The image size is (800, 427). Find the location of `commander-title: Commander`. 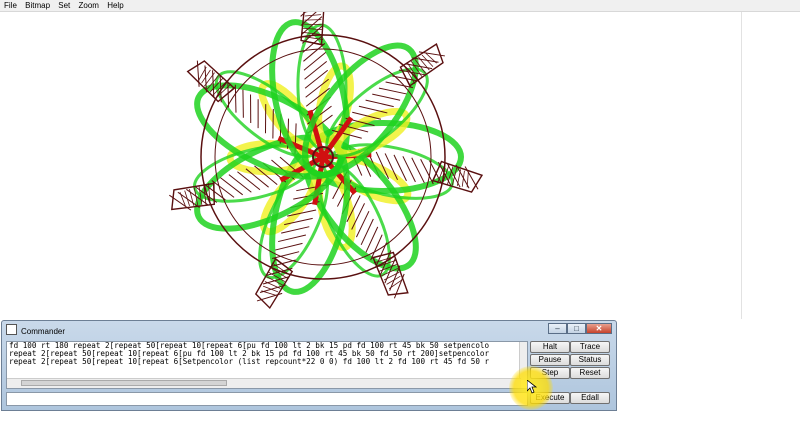

commander-title: Commander is located at coordinates (35, 331).